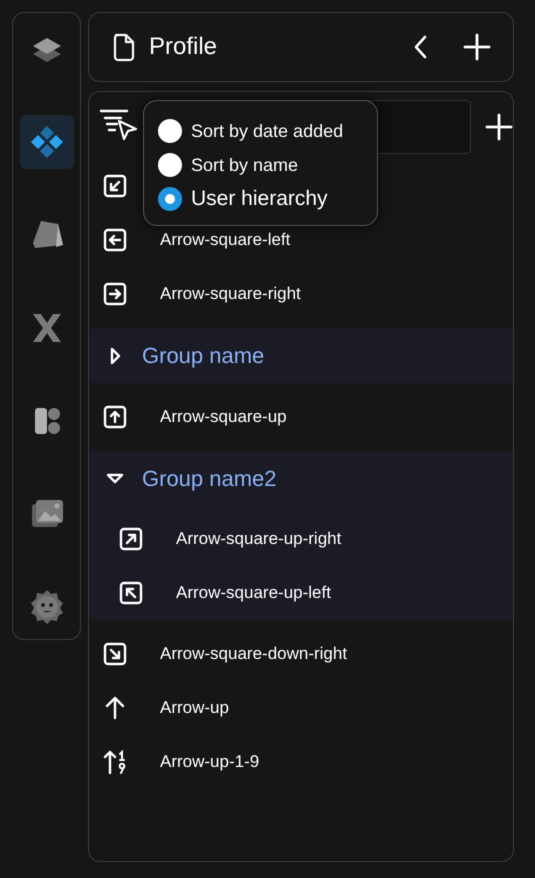  What do you see at coordinates (115, 186) in the screenshot?
I see `arrow-square-down-left-icon` at bounding box center [115, 186].